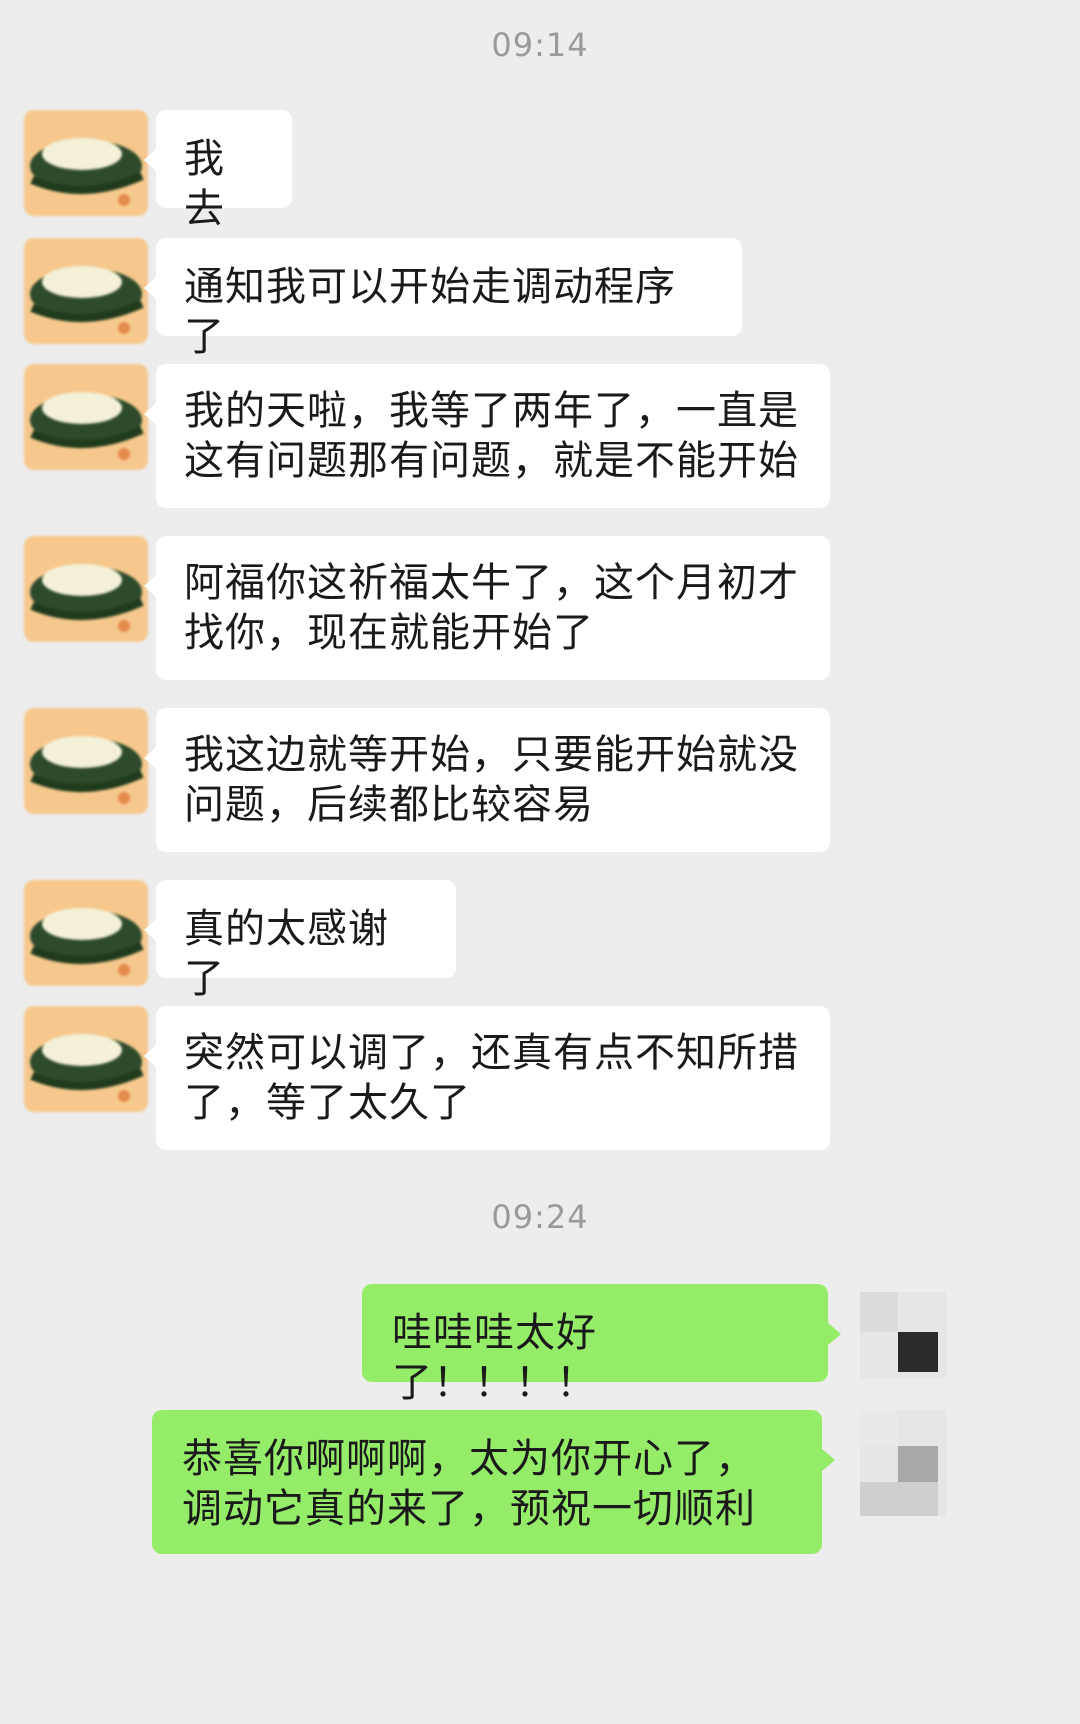  I want to click on timestamp: 09:14, so click(540, 45).